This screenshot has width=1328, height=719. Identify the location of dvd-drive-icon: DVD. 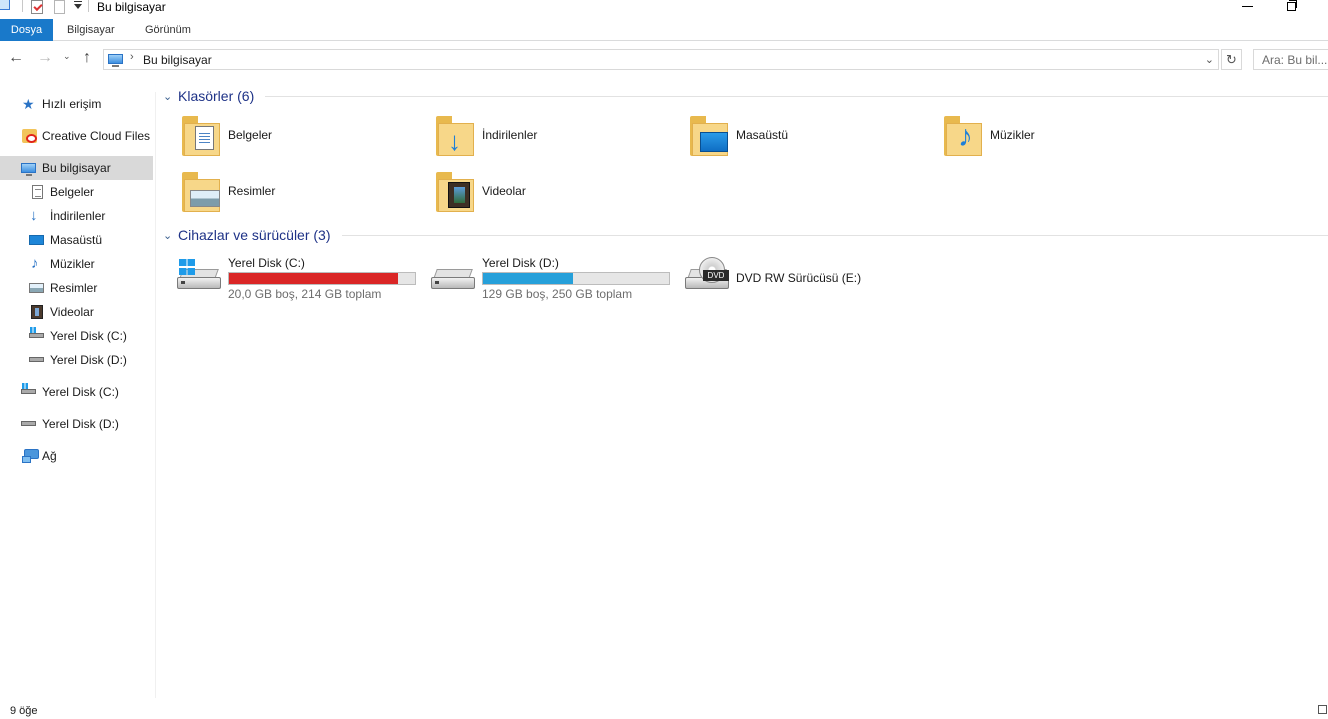
(707, 274).